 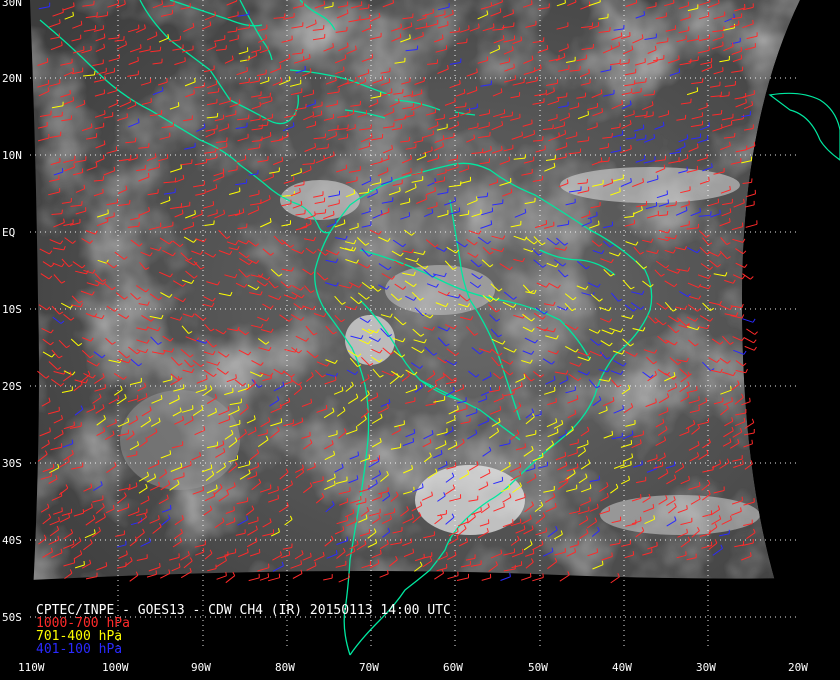 What do you see at coordinates (115, 667) in the screenshot?
I see `lon-label-100w: 100W` at bounding box center [115, 667].